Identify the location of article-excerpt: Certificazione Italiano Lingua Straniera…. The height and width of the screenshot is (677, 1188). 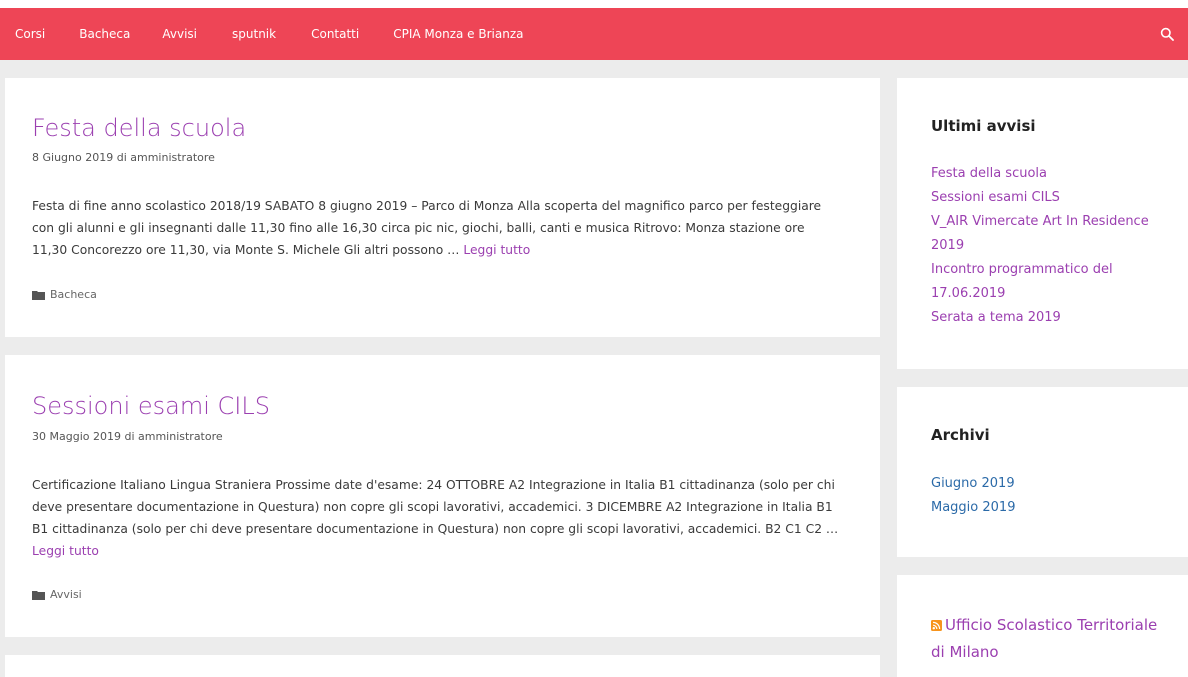
(437, 518).